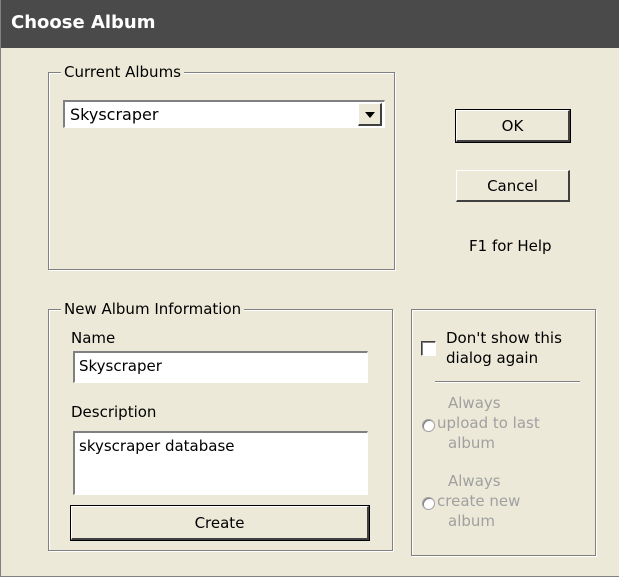 Image resolution: width=619 pixels, height=577 pixels. I want to click on album-select: Skyscraper, so click(224, 114).